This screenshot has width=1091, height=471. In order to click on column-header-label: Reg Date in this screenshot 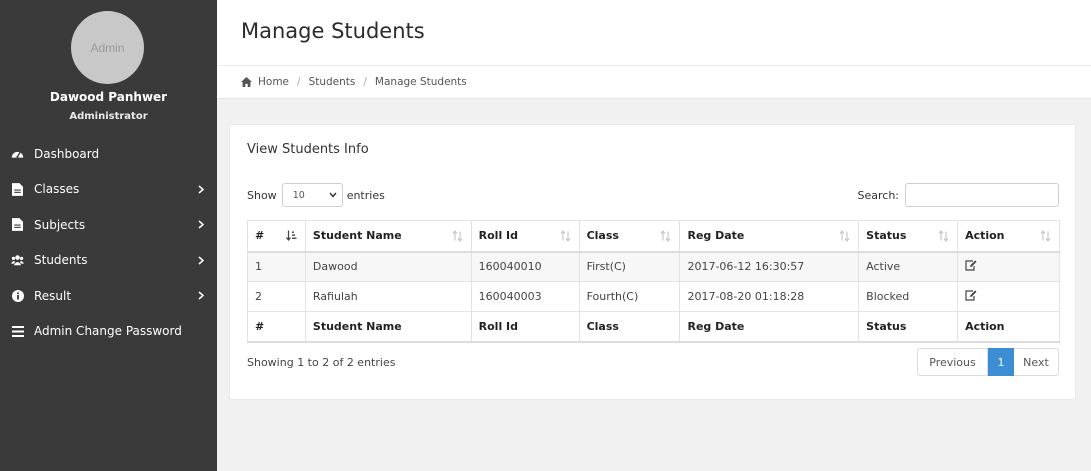, I will do `click(716, 236)`.